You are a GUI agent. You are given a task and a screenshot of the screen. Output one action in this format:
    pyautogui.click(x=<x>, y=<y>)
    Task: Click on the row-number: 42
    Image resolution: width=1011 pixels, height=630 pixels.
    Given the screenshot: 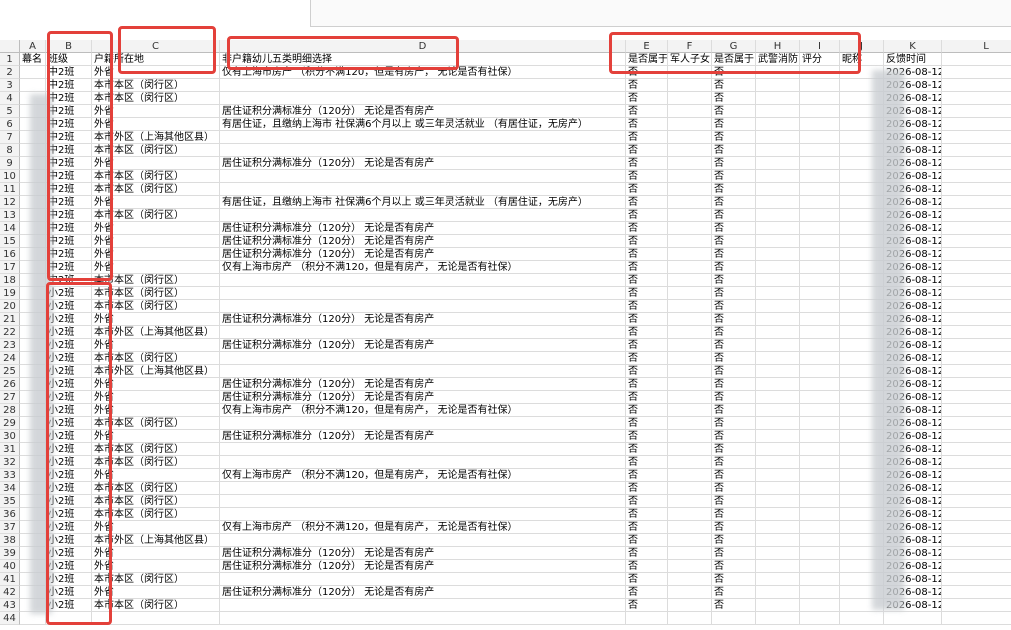 What is the action you would take?
    pyautogui.click(x=10, y=592)
    